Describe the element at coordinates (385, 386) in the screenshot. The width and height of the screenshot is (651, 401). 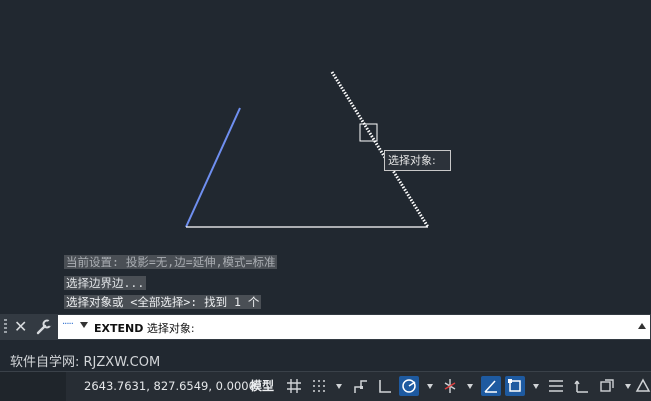
I see `ortho-icon` at that location.